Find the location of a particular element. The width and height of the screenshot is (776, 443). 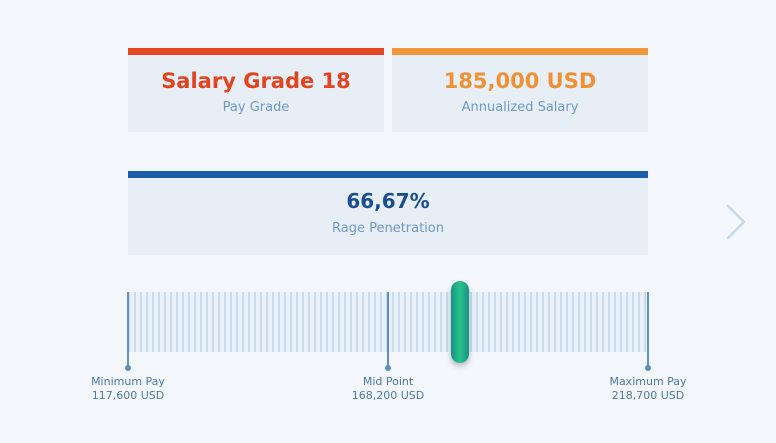

annualized-salary-card: 185,000 USD Annualized Salary is located at coordinates (520, 90).